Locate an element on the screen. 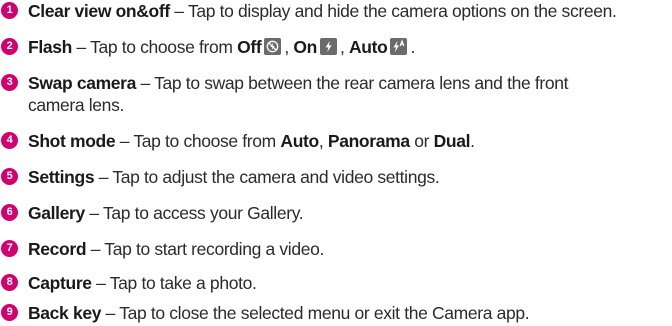  item-description: Tap to access your Gallery. is located at coordinates (203, 213).